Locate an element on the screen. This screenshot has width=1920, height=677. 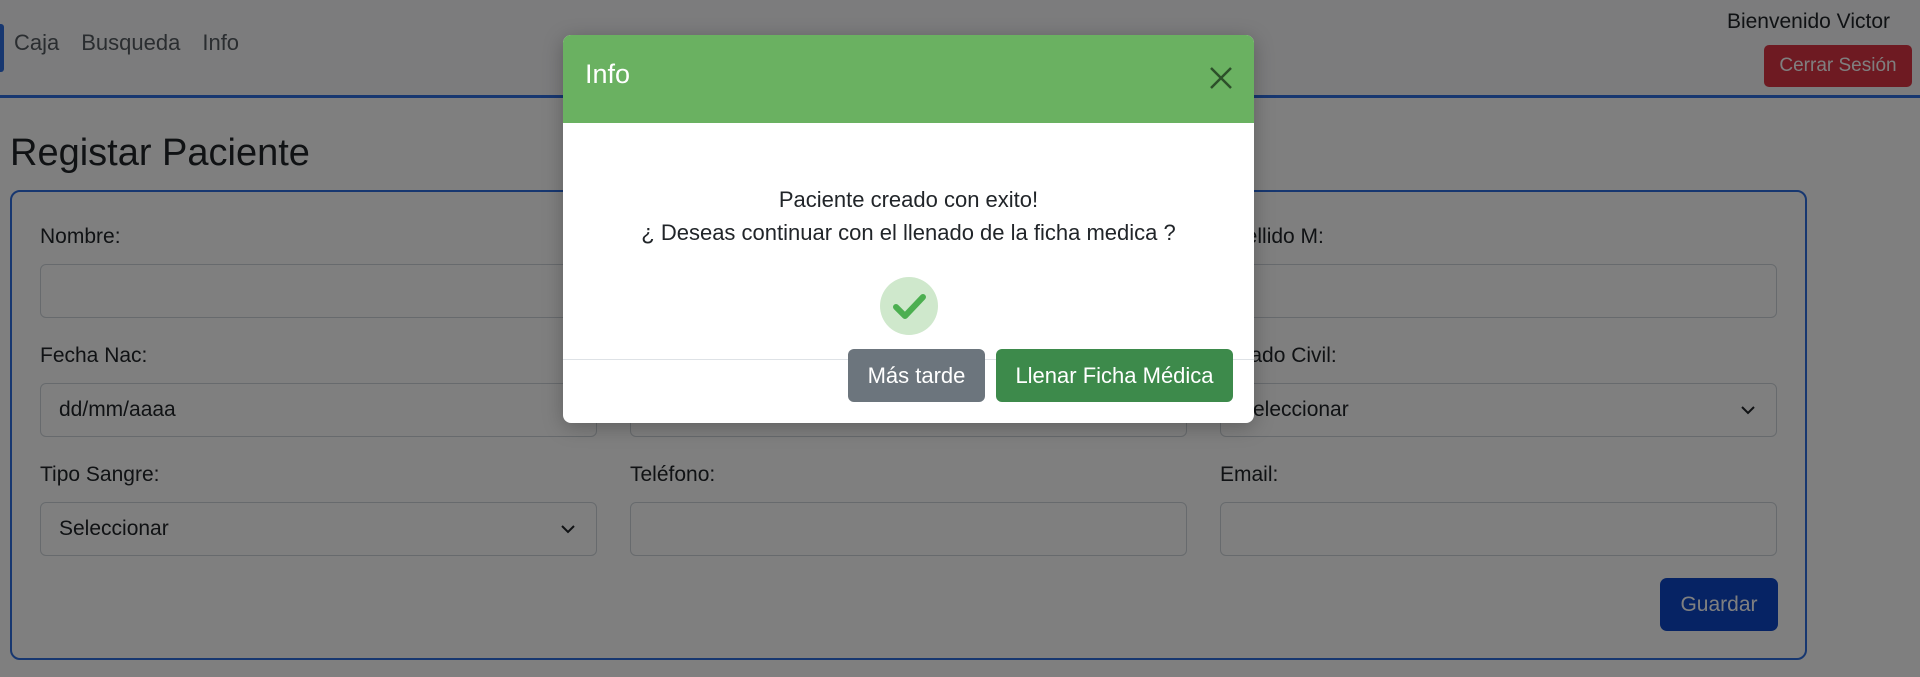
modal-header: Info is located at coordinates (908, 79).